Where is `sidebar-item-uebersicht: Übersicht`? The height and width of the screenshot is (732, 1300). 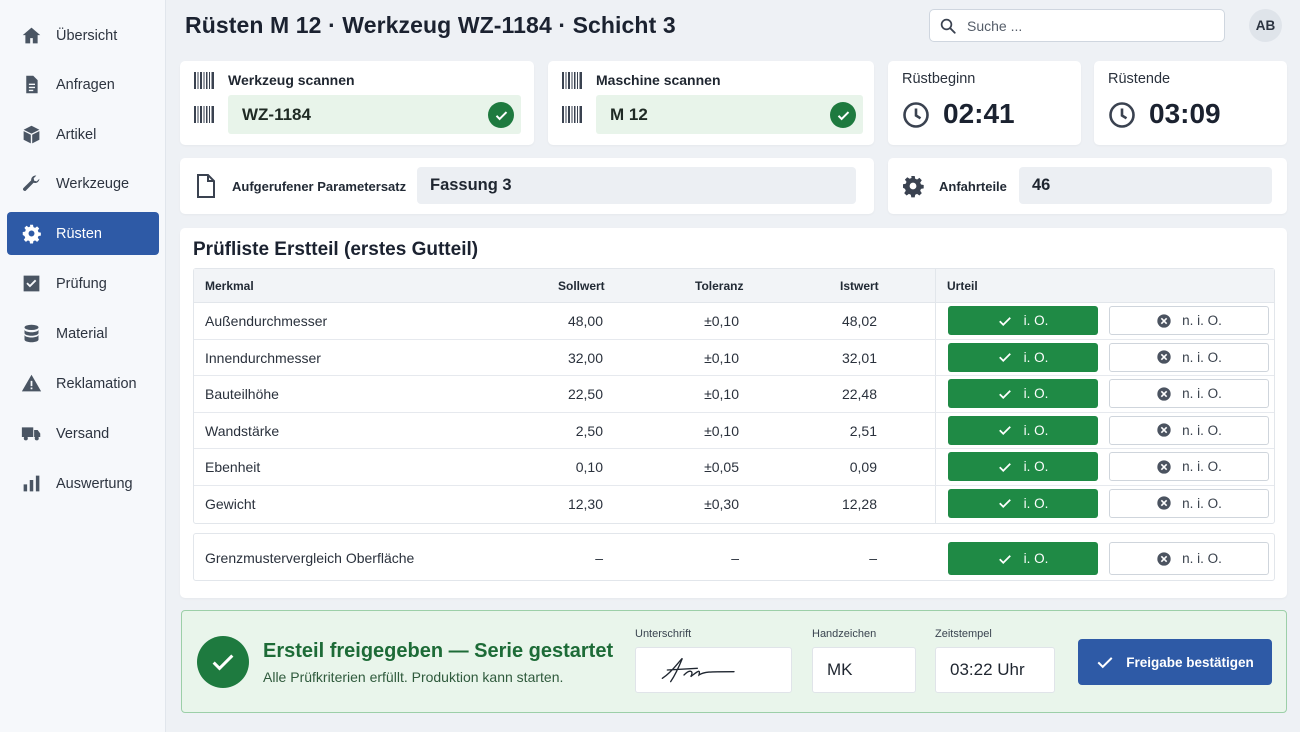 sidebar-item-uebersicht: Übersicht is located at coordinates (83, 35).